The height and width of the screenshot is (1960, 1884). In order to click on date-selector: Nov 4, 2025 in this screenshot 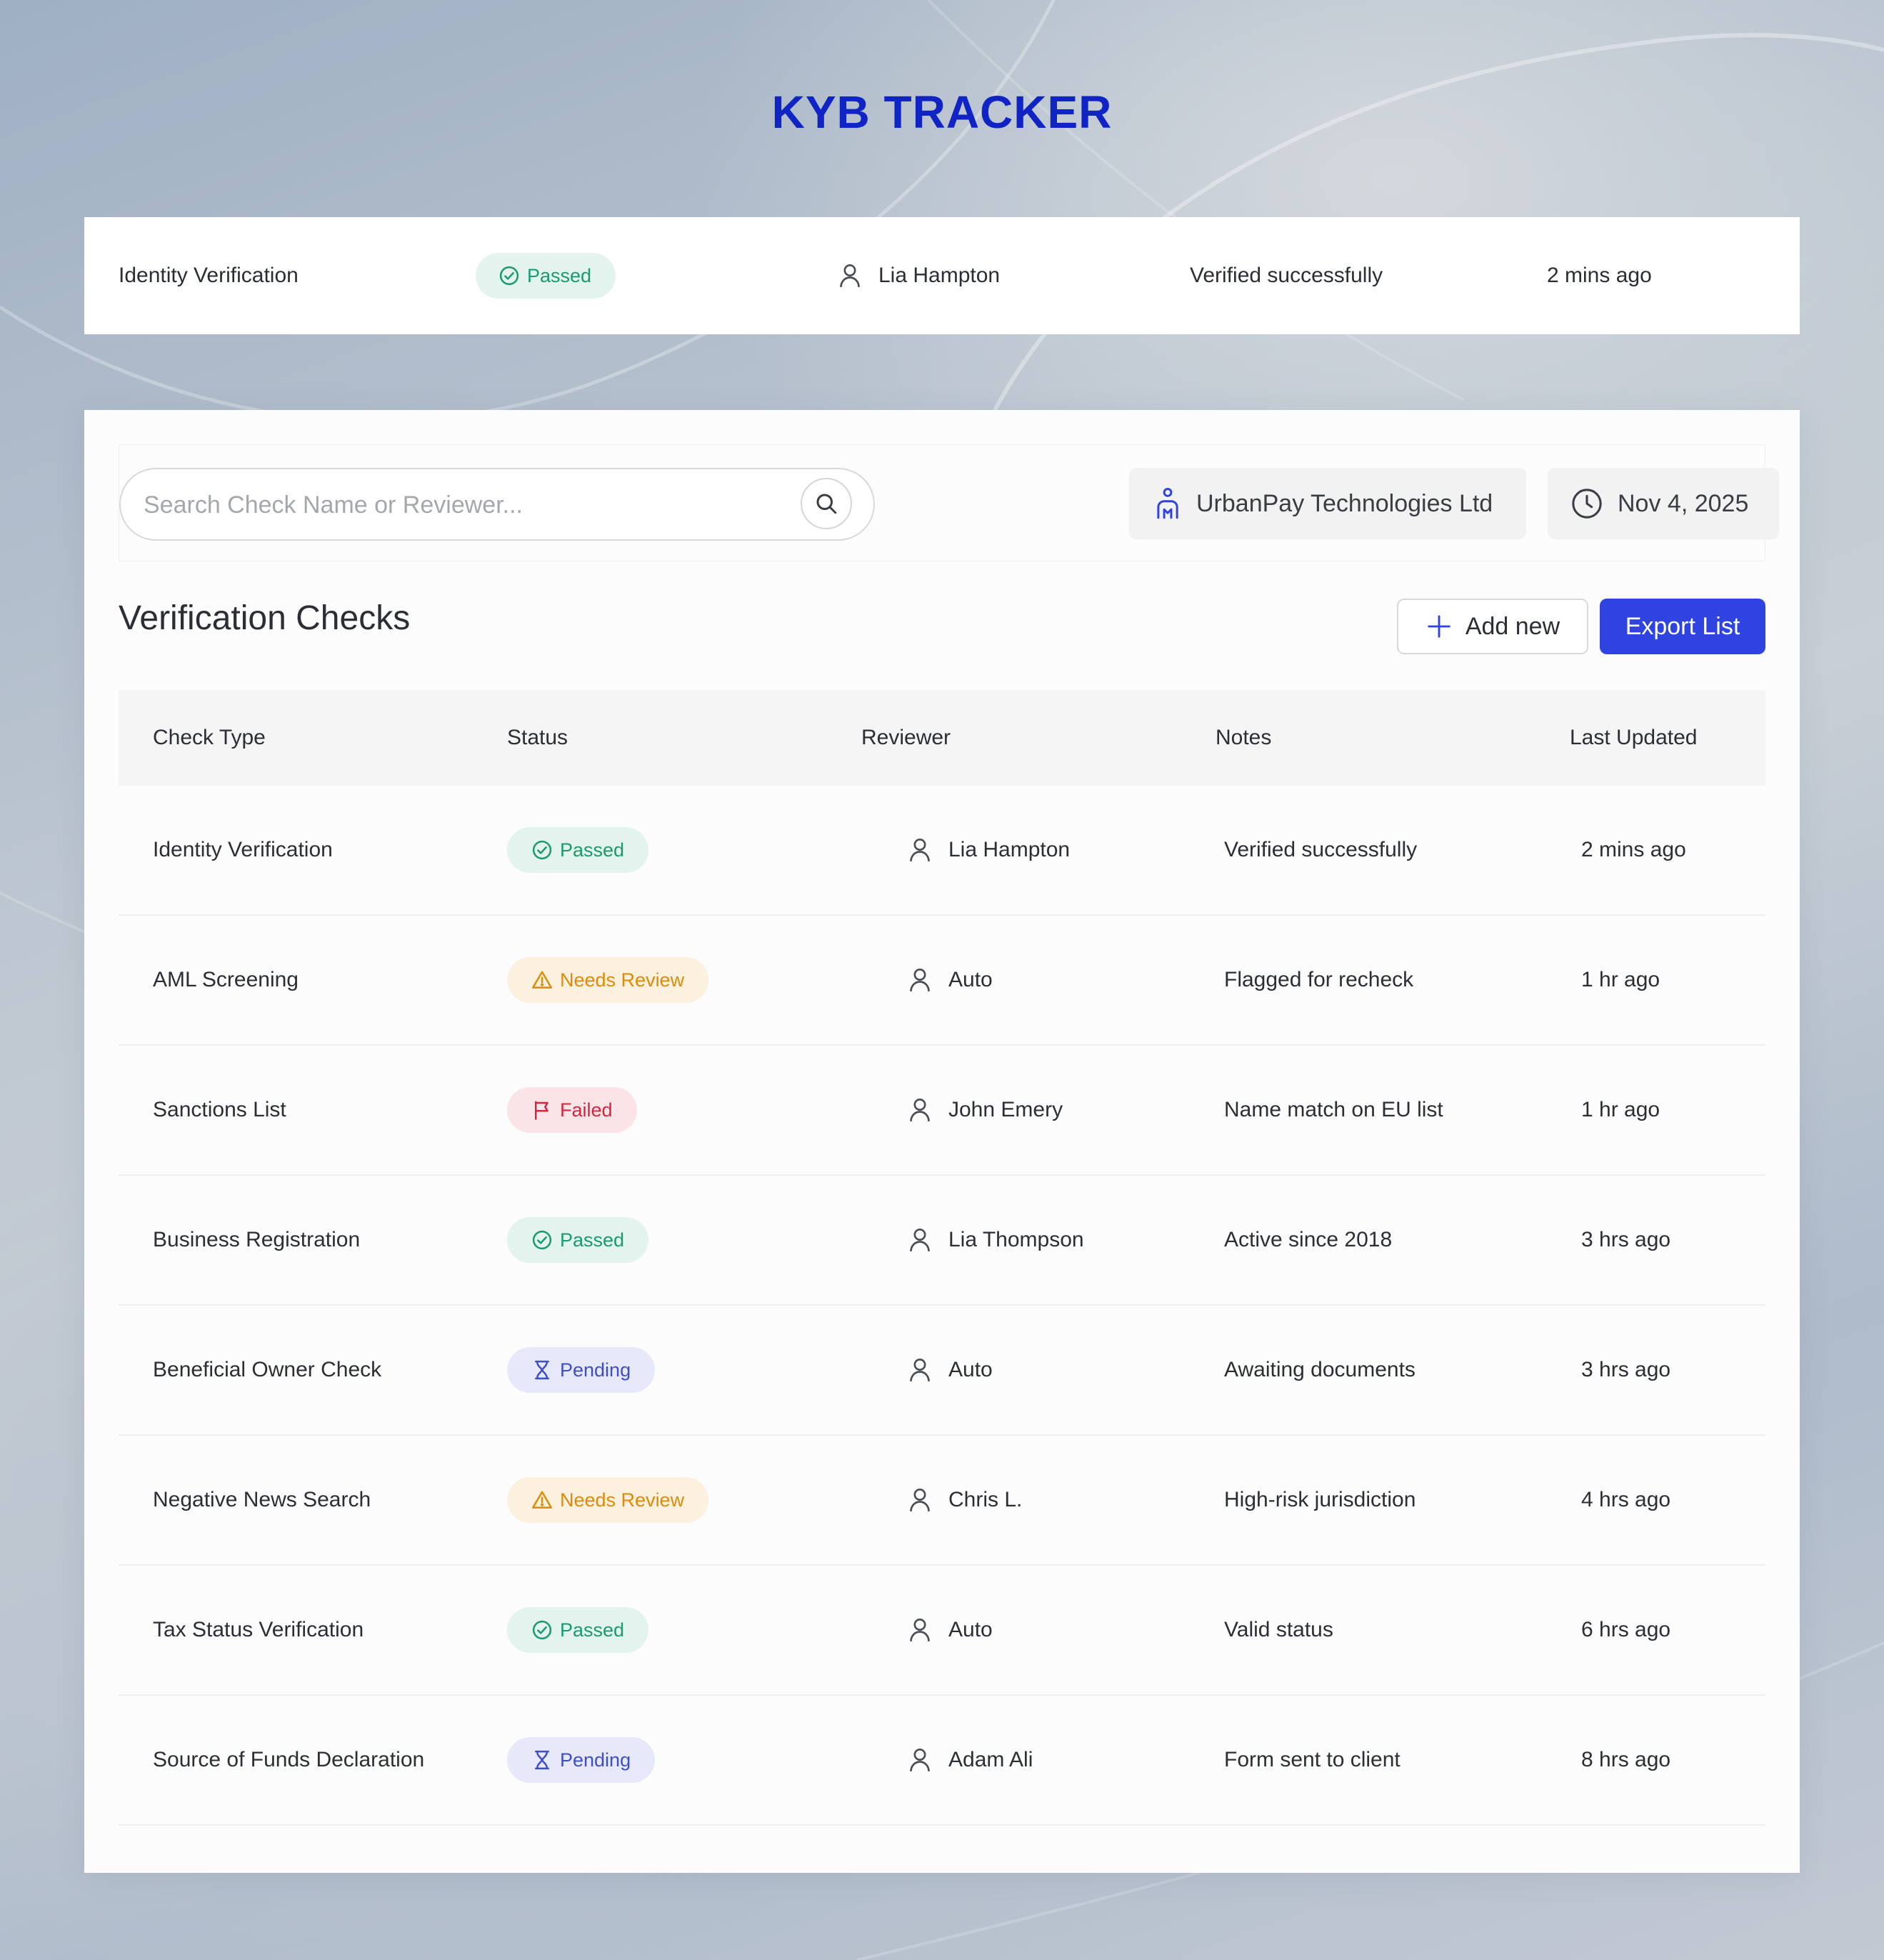, I will do `click(1663, 503)`.